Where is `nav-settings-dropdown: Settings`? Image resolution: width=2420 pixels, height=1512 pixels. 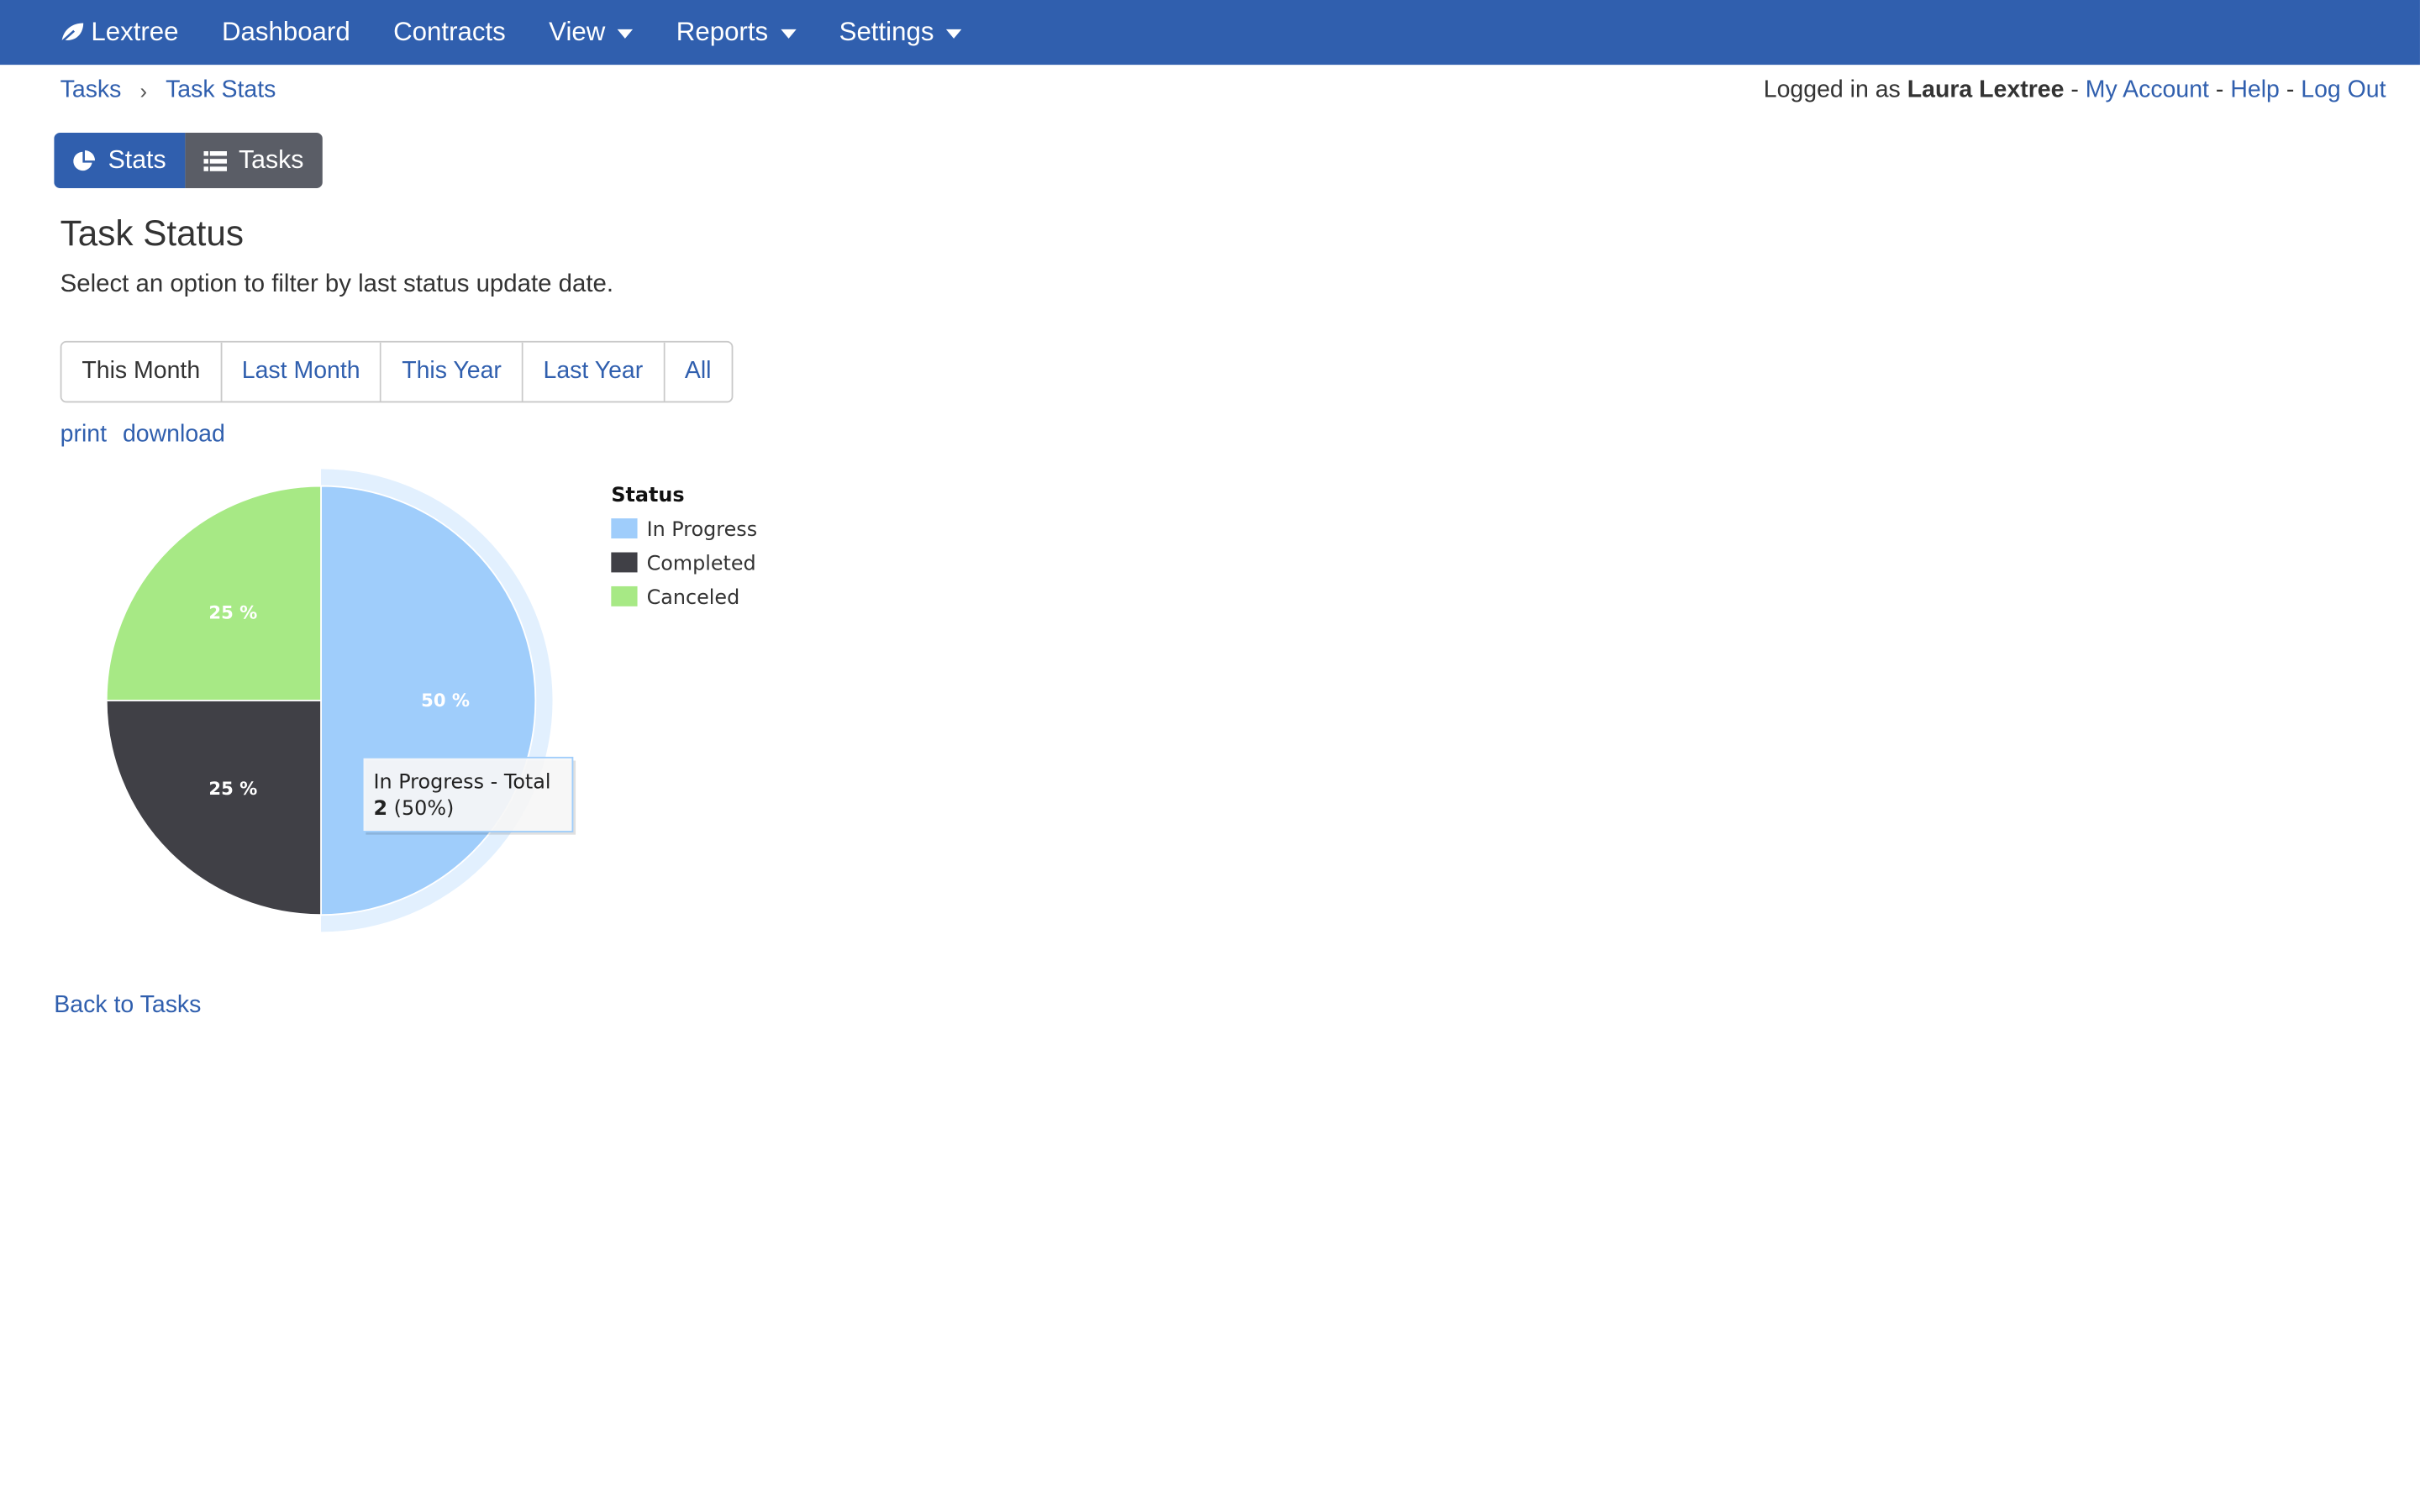 nav-settings-dropdown: Settings is located at coordinates (901, 32).